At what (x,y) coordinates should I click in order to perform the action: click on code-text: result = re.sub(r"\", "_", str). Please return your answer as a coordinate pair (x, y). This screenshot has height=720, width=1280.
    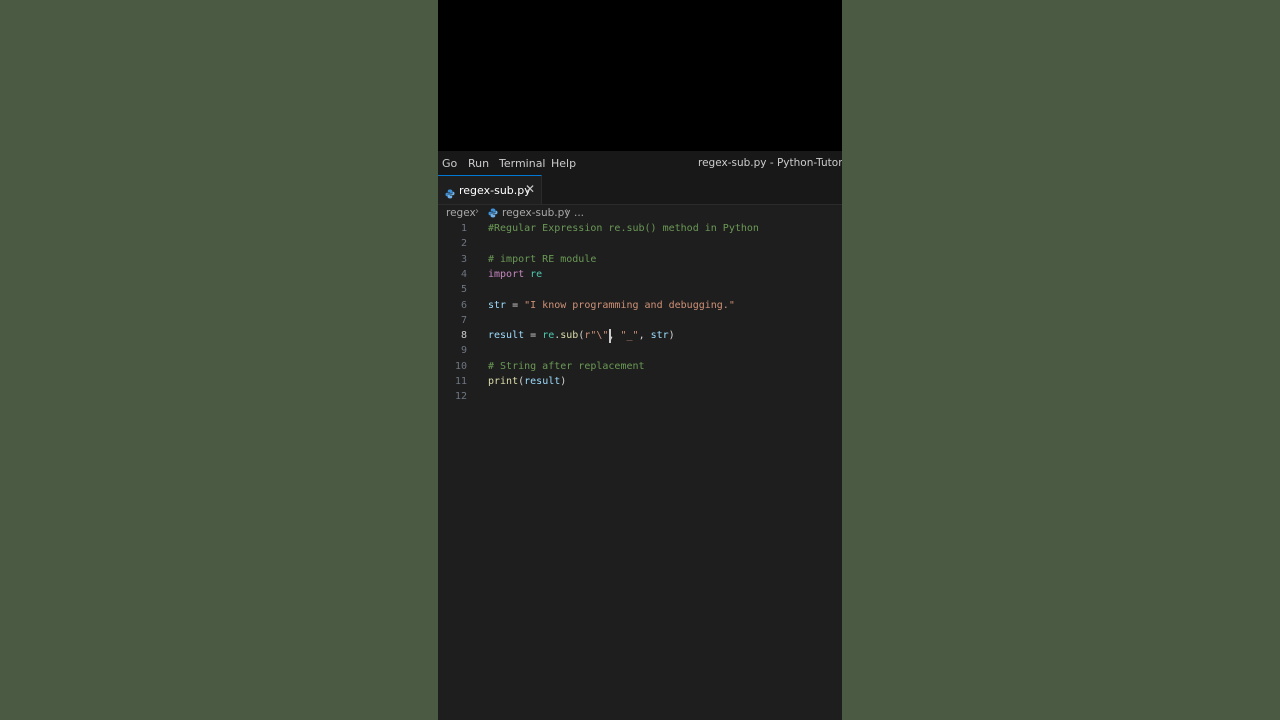
    Looking at the image, I should click on (581, 335).